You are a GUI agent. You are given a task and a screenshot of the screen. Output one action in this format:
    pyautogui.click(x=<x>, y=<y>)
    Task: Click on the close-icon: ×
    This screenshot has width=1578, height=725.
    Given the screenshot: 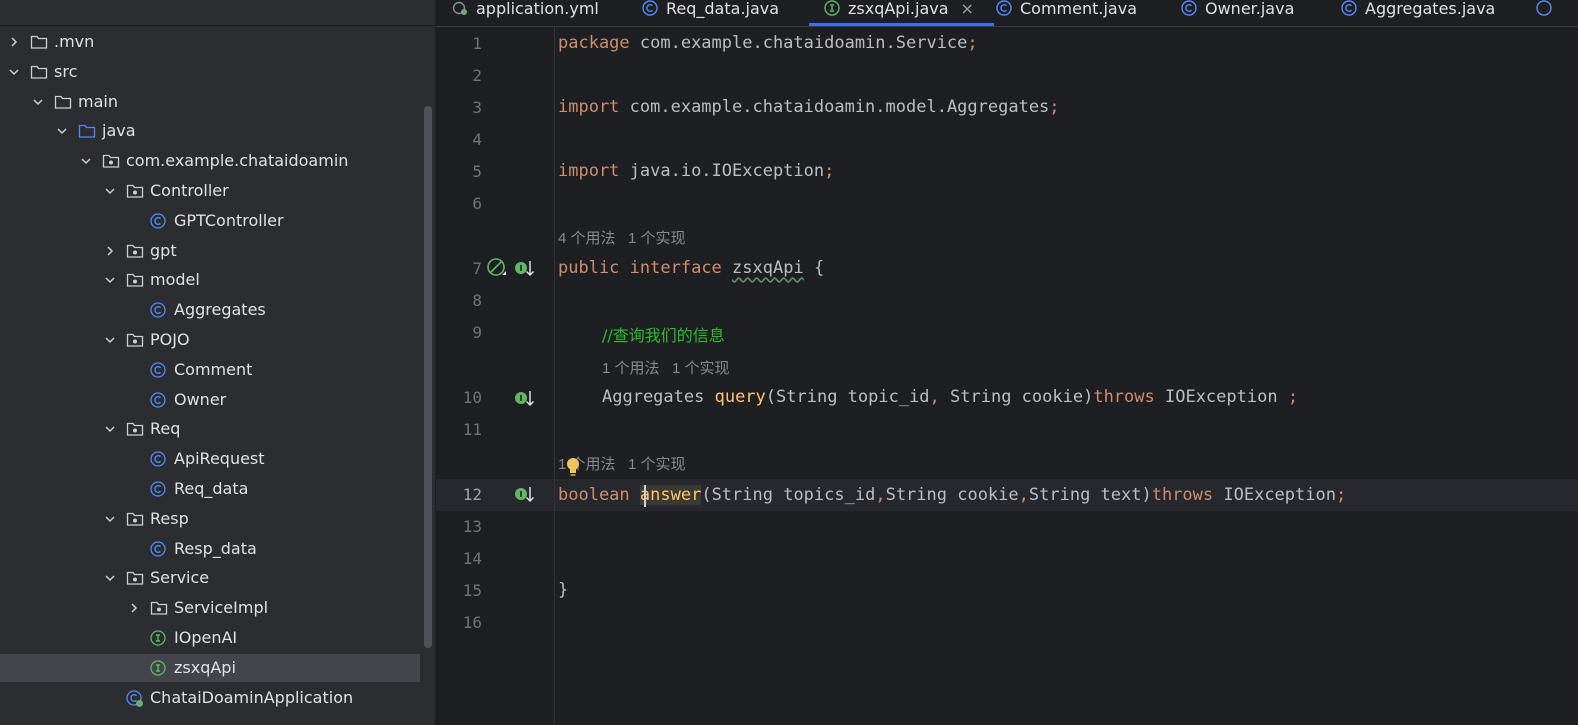 What is the action you would take?
    pyautogui.click(x=967, y=9)
    